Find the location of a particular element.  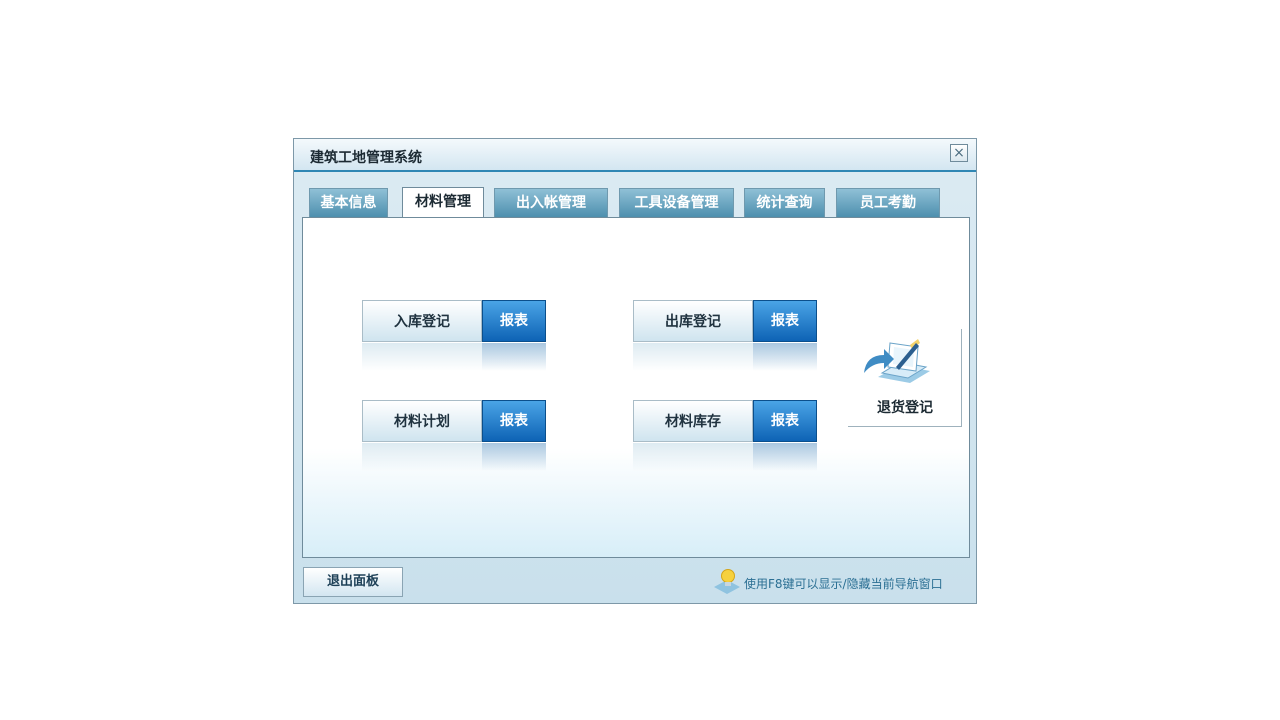

material-plan-report-button: 报表 is located at coordinates (514, 421).